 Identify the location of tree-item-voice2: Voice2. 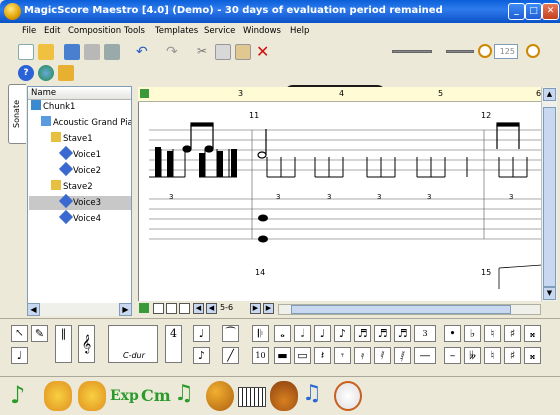
(79, 169).